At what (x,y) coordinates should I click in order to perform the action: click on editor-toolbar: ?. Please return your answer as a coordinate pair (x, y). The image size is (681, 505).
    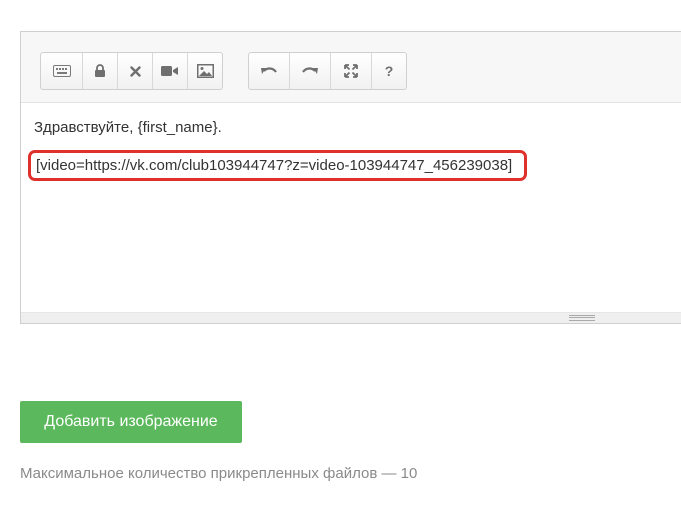
    Looking at the image, I should click on (351, 67).